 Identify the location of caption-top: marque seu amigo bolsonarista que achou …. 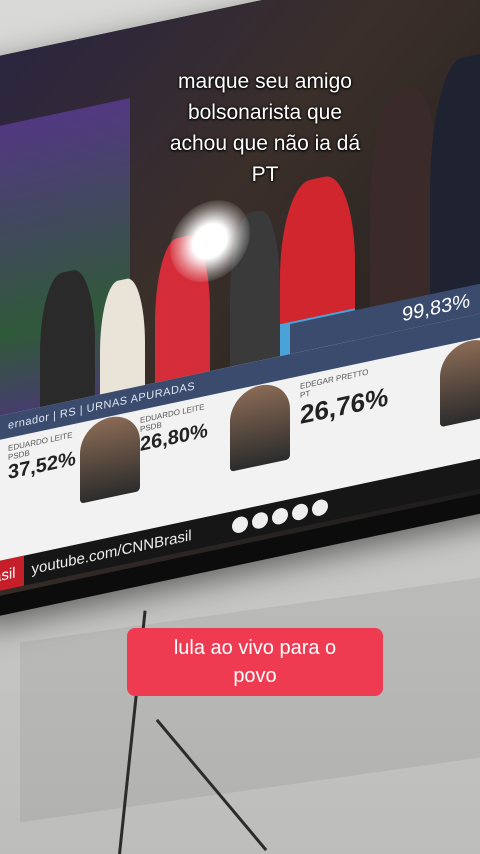
(265, 128).